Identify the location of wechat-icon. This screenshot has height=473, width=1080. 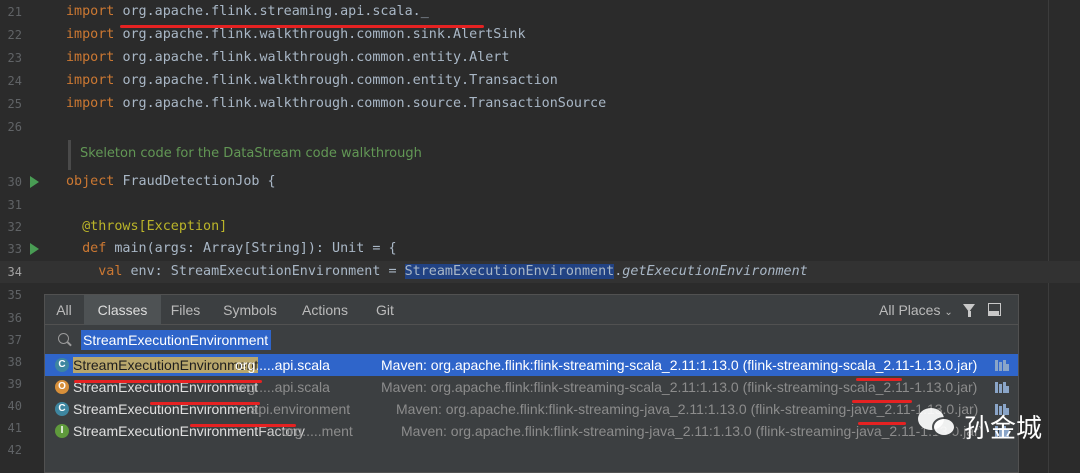
(938, 424).